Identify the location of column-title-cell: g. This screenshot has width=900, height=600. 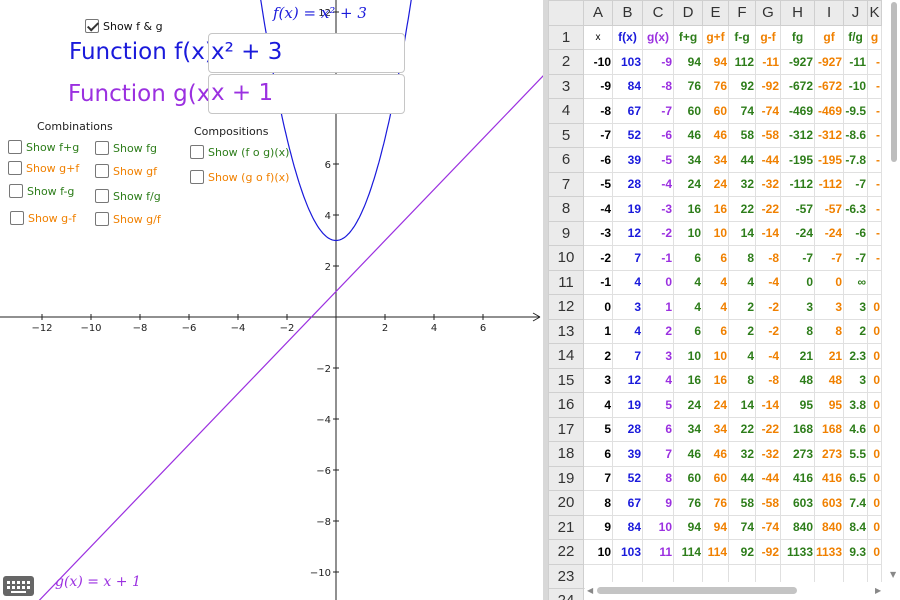
(875, 37).